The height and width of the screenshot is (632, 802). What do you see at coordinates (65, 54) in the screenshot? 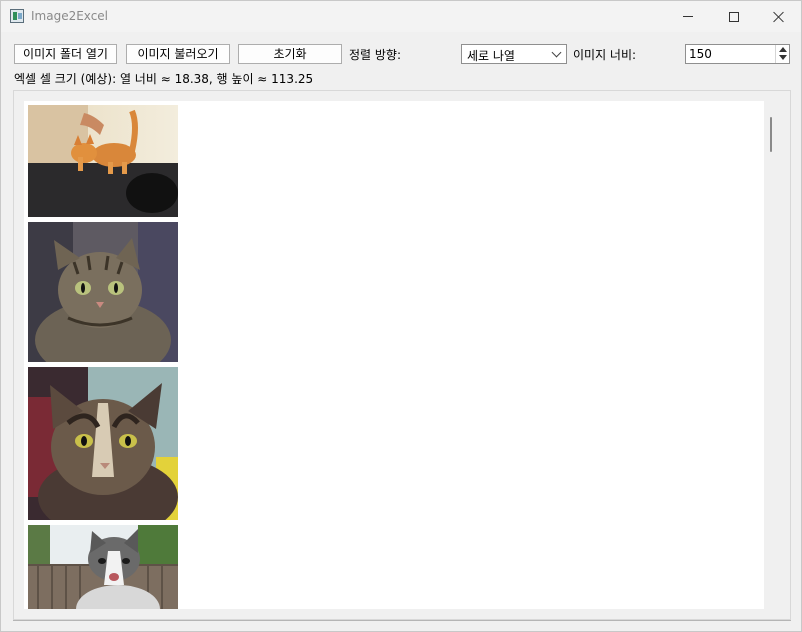
I see `open-folder-button: 이미지 폴더 열기` at bounding box center [65, 54].